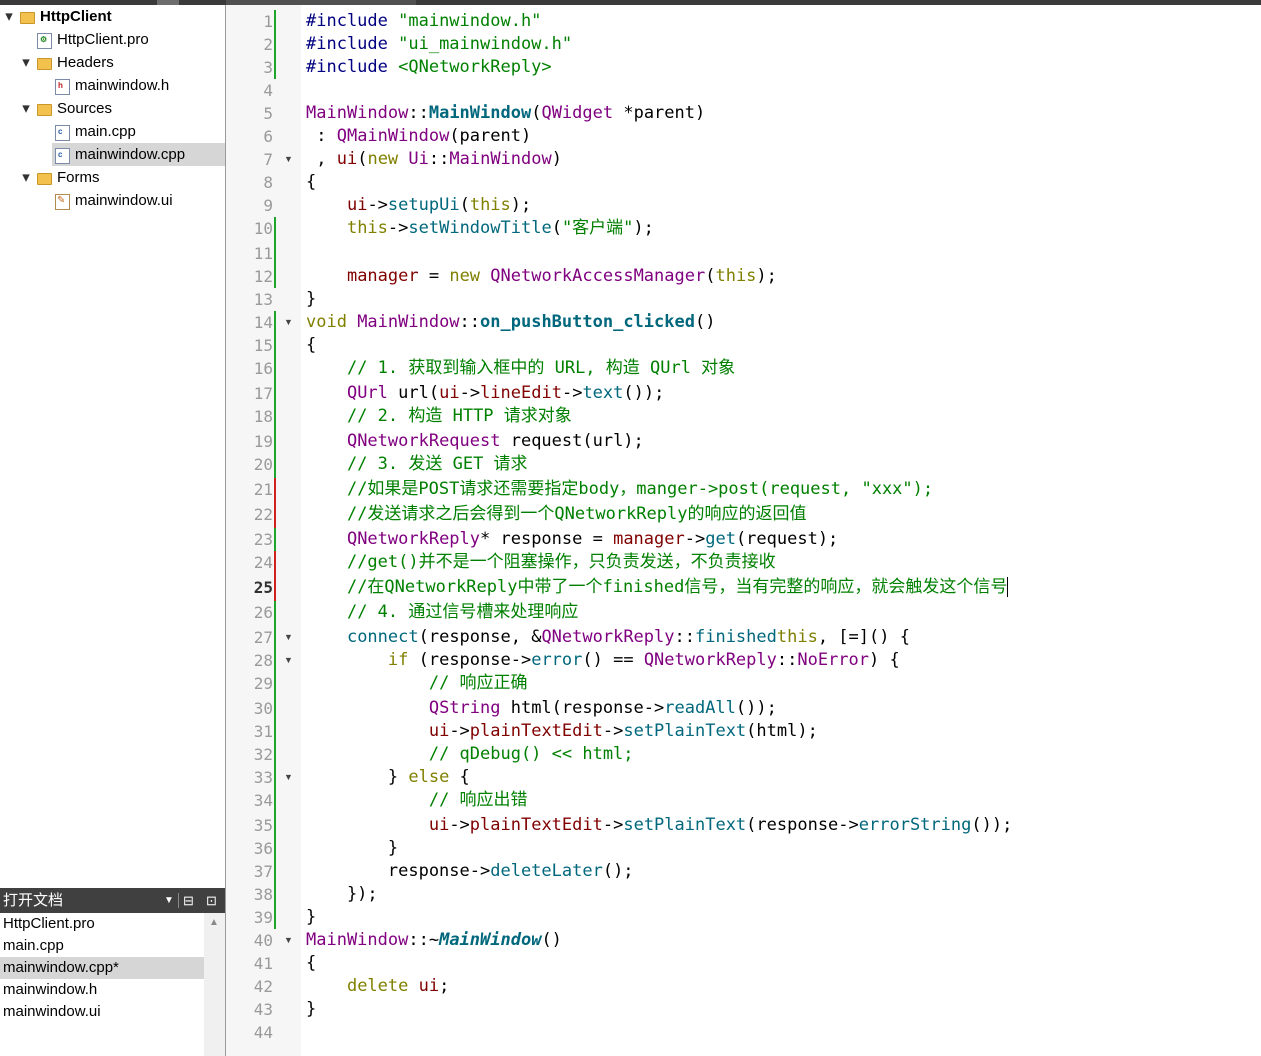 The width and height of the screenshot is (1261, 1056). Describe the element at coordinates (417, 683) in the screenshot. I see `code-line: // 响应正确` at that location.